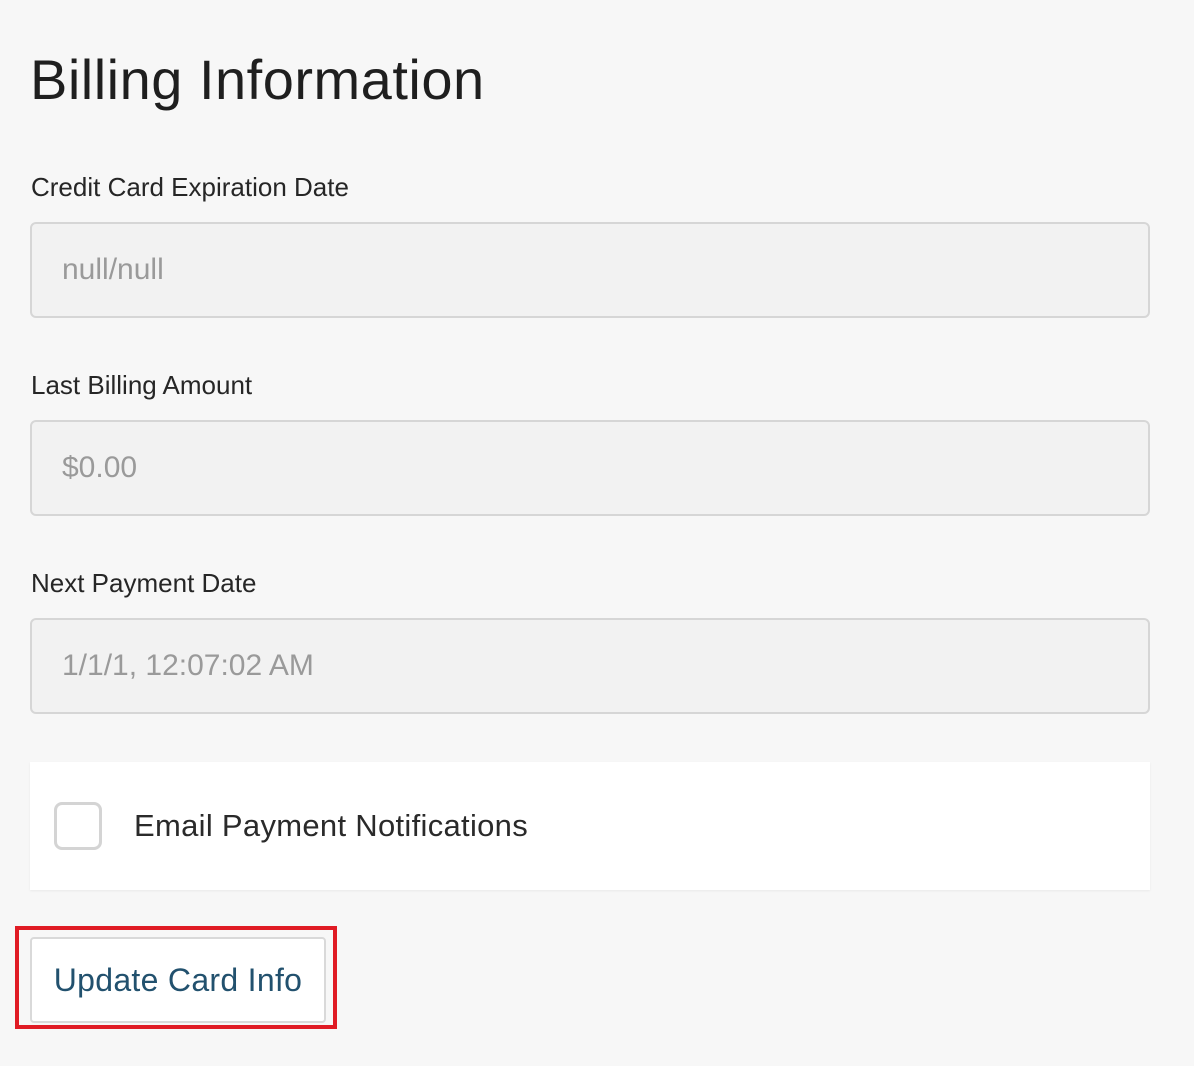 Image resolution: width=1194 pixels, height=1066 pixels. What do you see at coordinates (190, 187) in the screenshot?
I see `expiration-date-label: Credit Card Expiration Date` at bounding box center [190, 187].